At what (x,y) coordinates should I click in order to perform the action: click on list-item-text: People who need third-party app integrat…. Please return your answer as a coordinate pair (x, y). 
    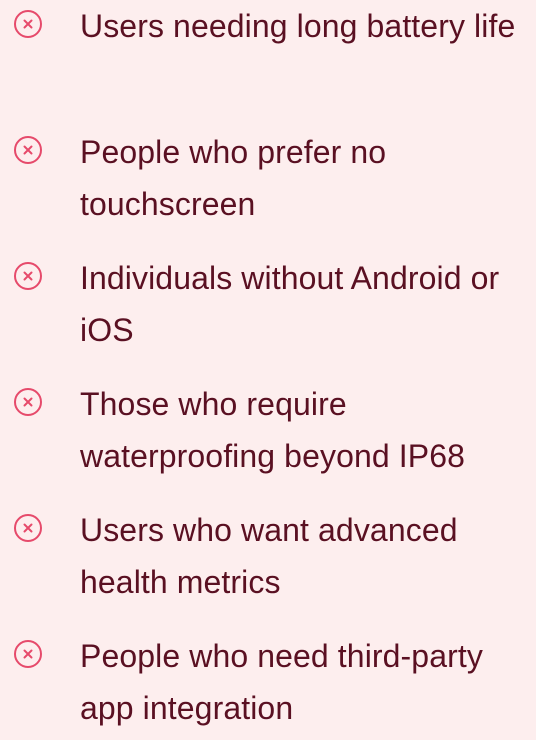
    Looking at the image, I should click on (281, 682).